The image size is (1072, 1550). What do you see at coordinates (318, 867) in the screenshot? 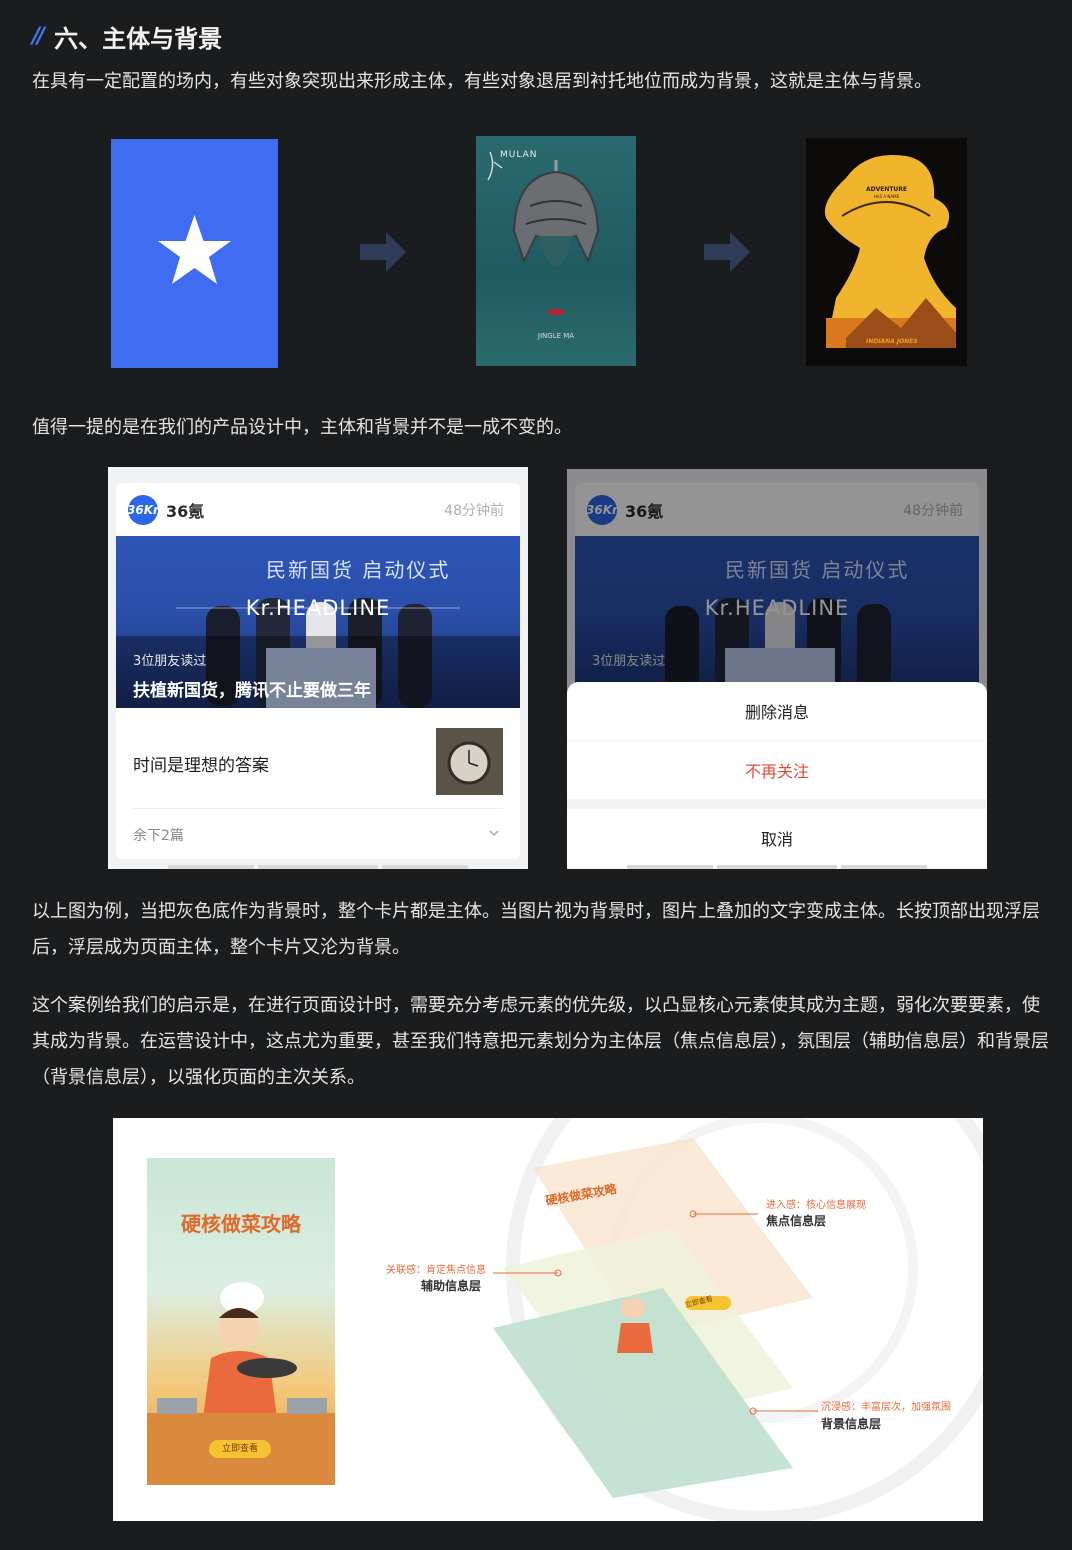
I see `scroll-indicator` at bounding box center [318, 867].